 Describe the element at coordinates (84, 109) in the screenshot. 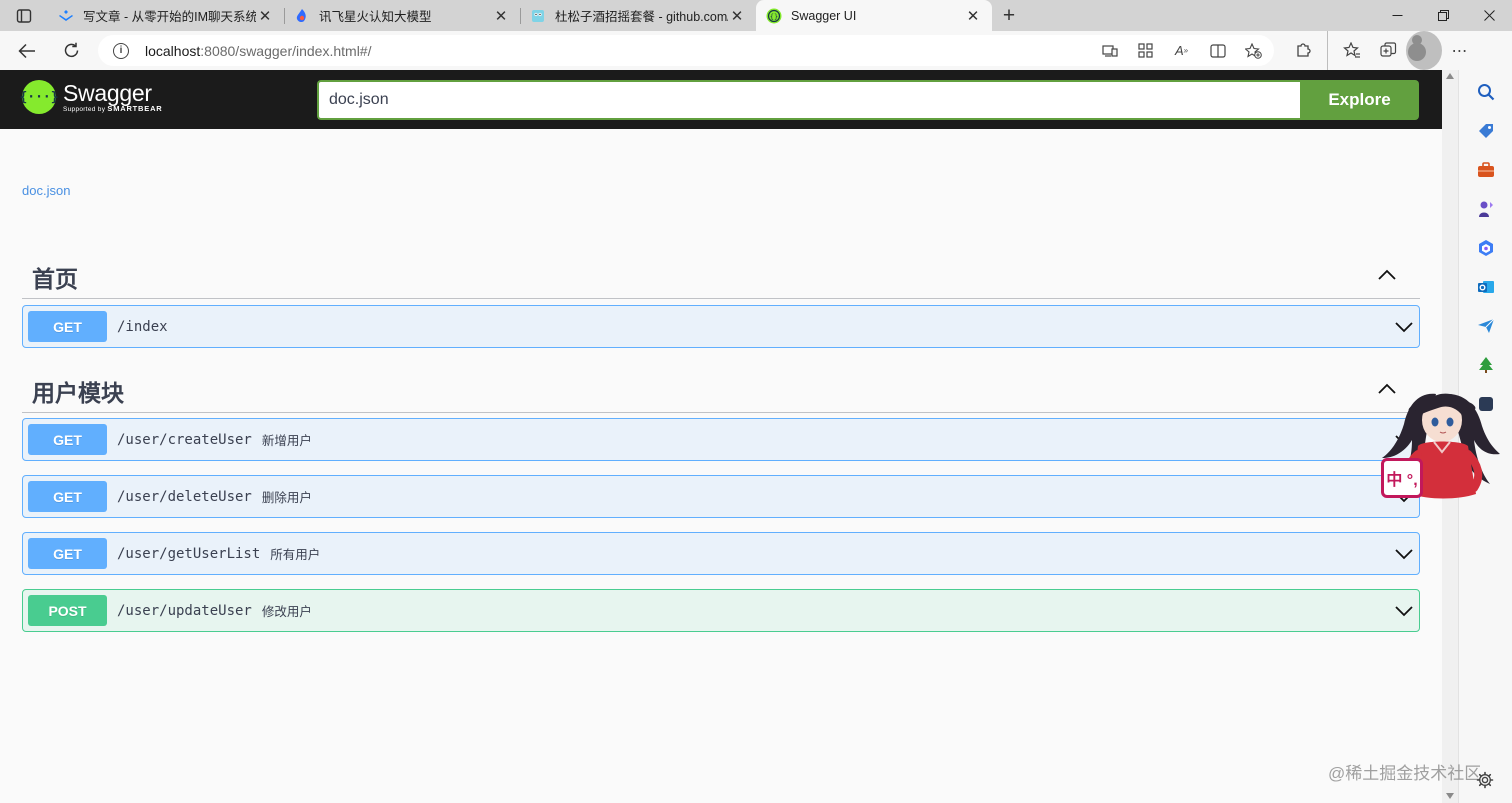

I see `swagger-logo-sub-prefix: Supported by` at that location.